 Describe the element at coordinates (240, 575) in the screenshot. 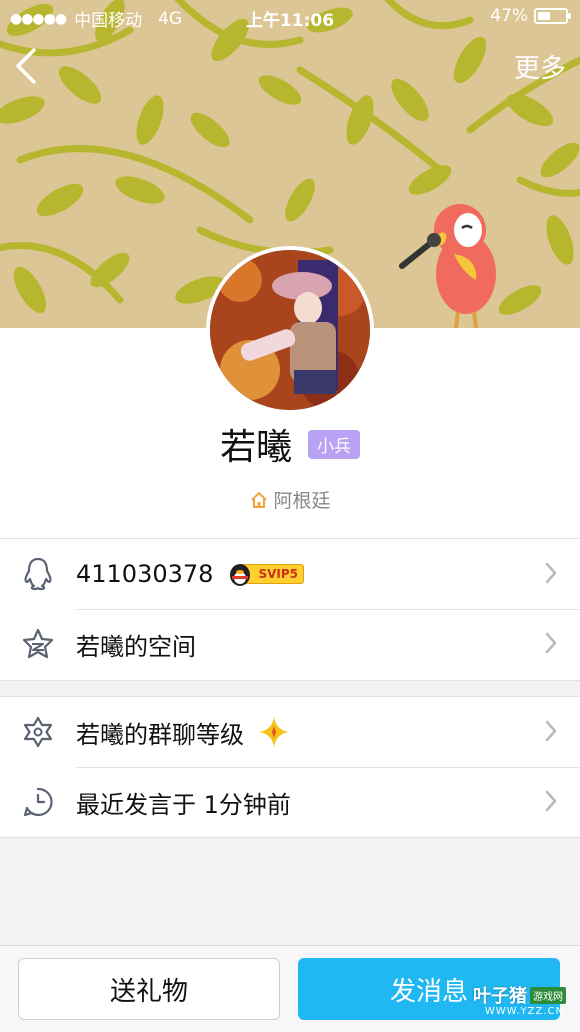

I see `svip-penguin-icon` at that location.